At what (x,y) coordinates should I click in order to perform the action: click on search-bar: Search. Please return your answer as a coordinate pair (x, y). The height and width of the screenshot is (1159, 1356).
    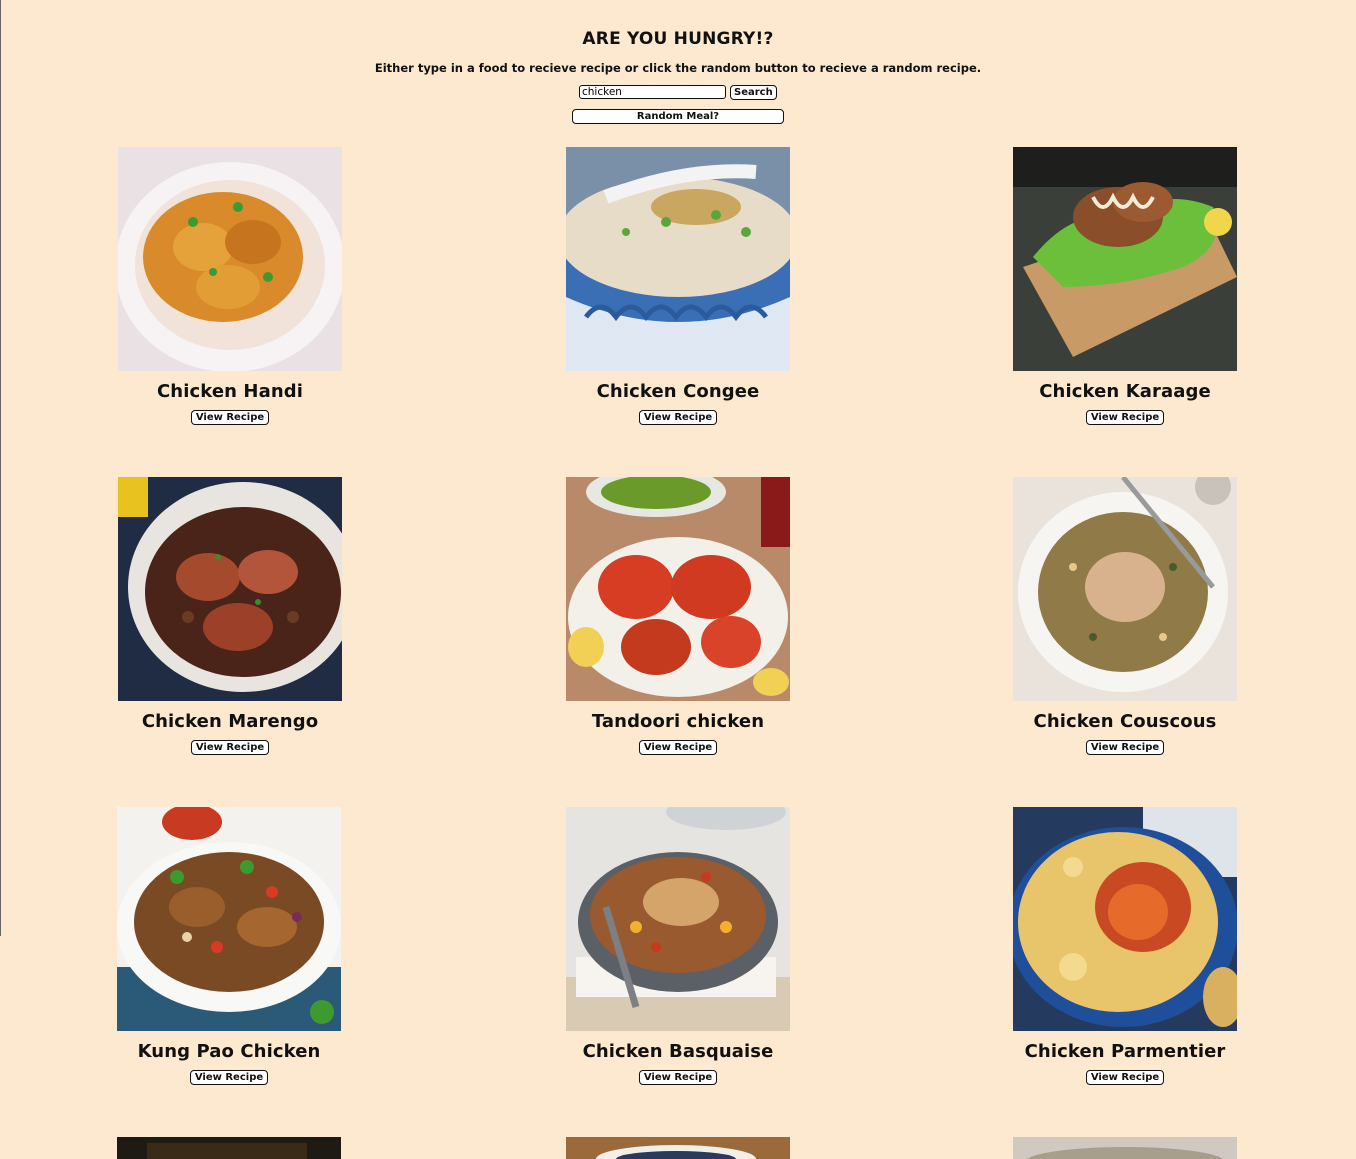
    Looking at the image, I should click on (678, 93).